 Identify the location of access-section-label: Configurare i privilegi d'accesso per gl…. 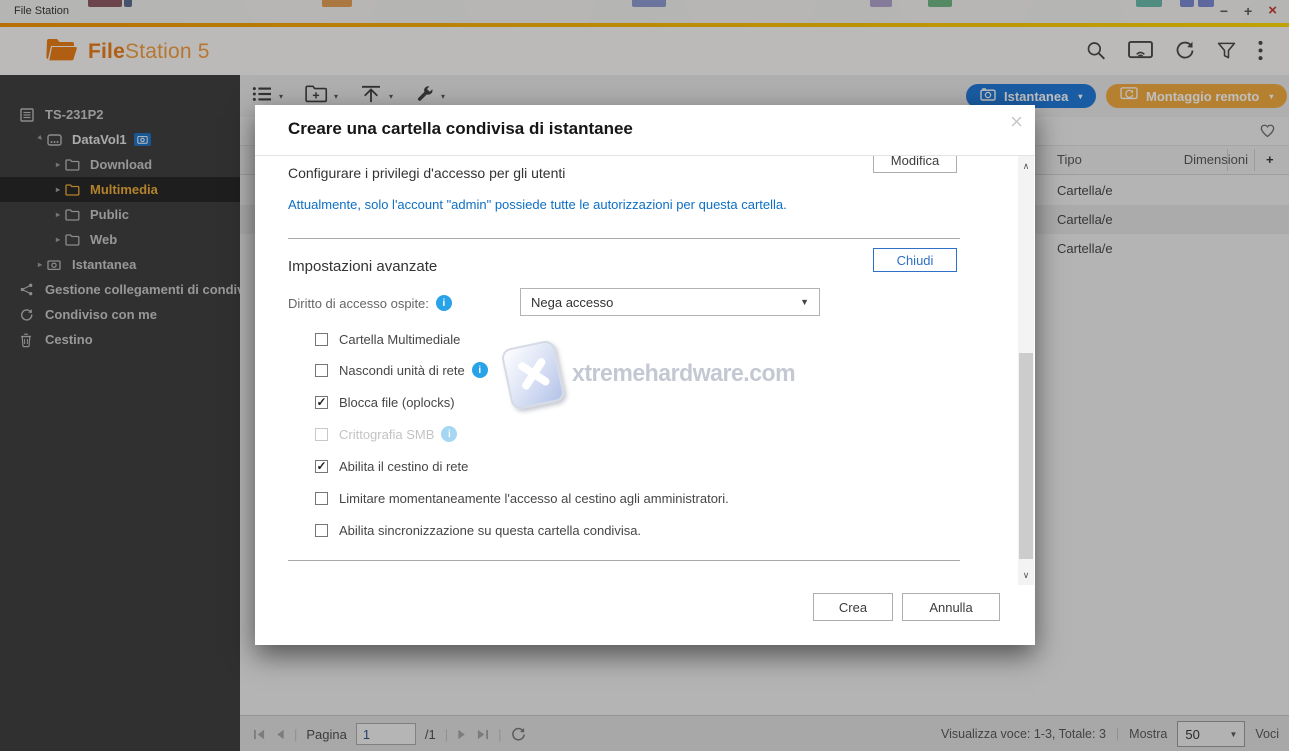
(427, 173).